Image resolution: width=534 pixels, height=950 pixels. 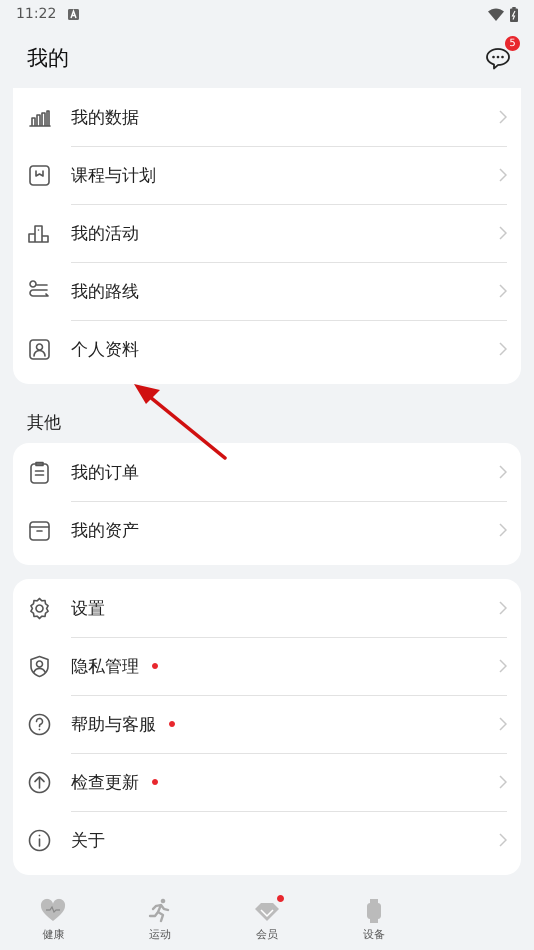 What do you see at coordinates (105, 782) in the screenshot?
I see `menu-item: 检查更新` at bounding box center [105, 782].